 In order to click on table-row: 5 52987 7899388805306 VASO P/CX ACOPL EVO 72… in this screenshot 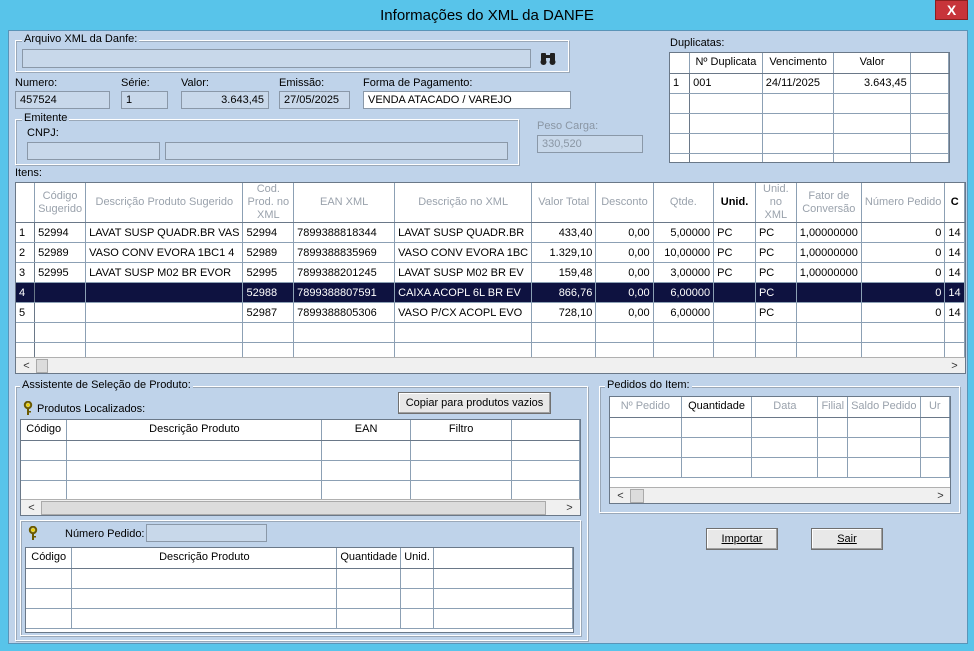, I will do `click(490, 312)`.